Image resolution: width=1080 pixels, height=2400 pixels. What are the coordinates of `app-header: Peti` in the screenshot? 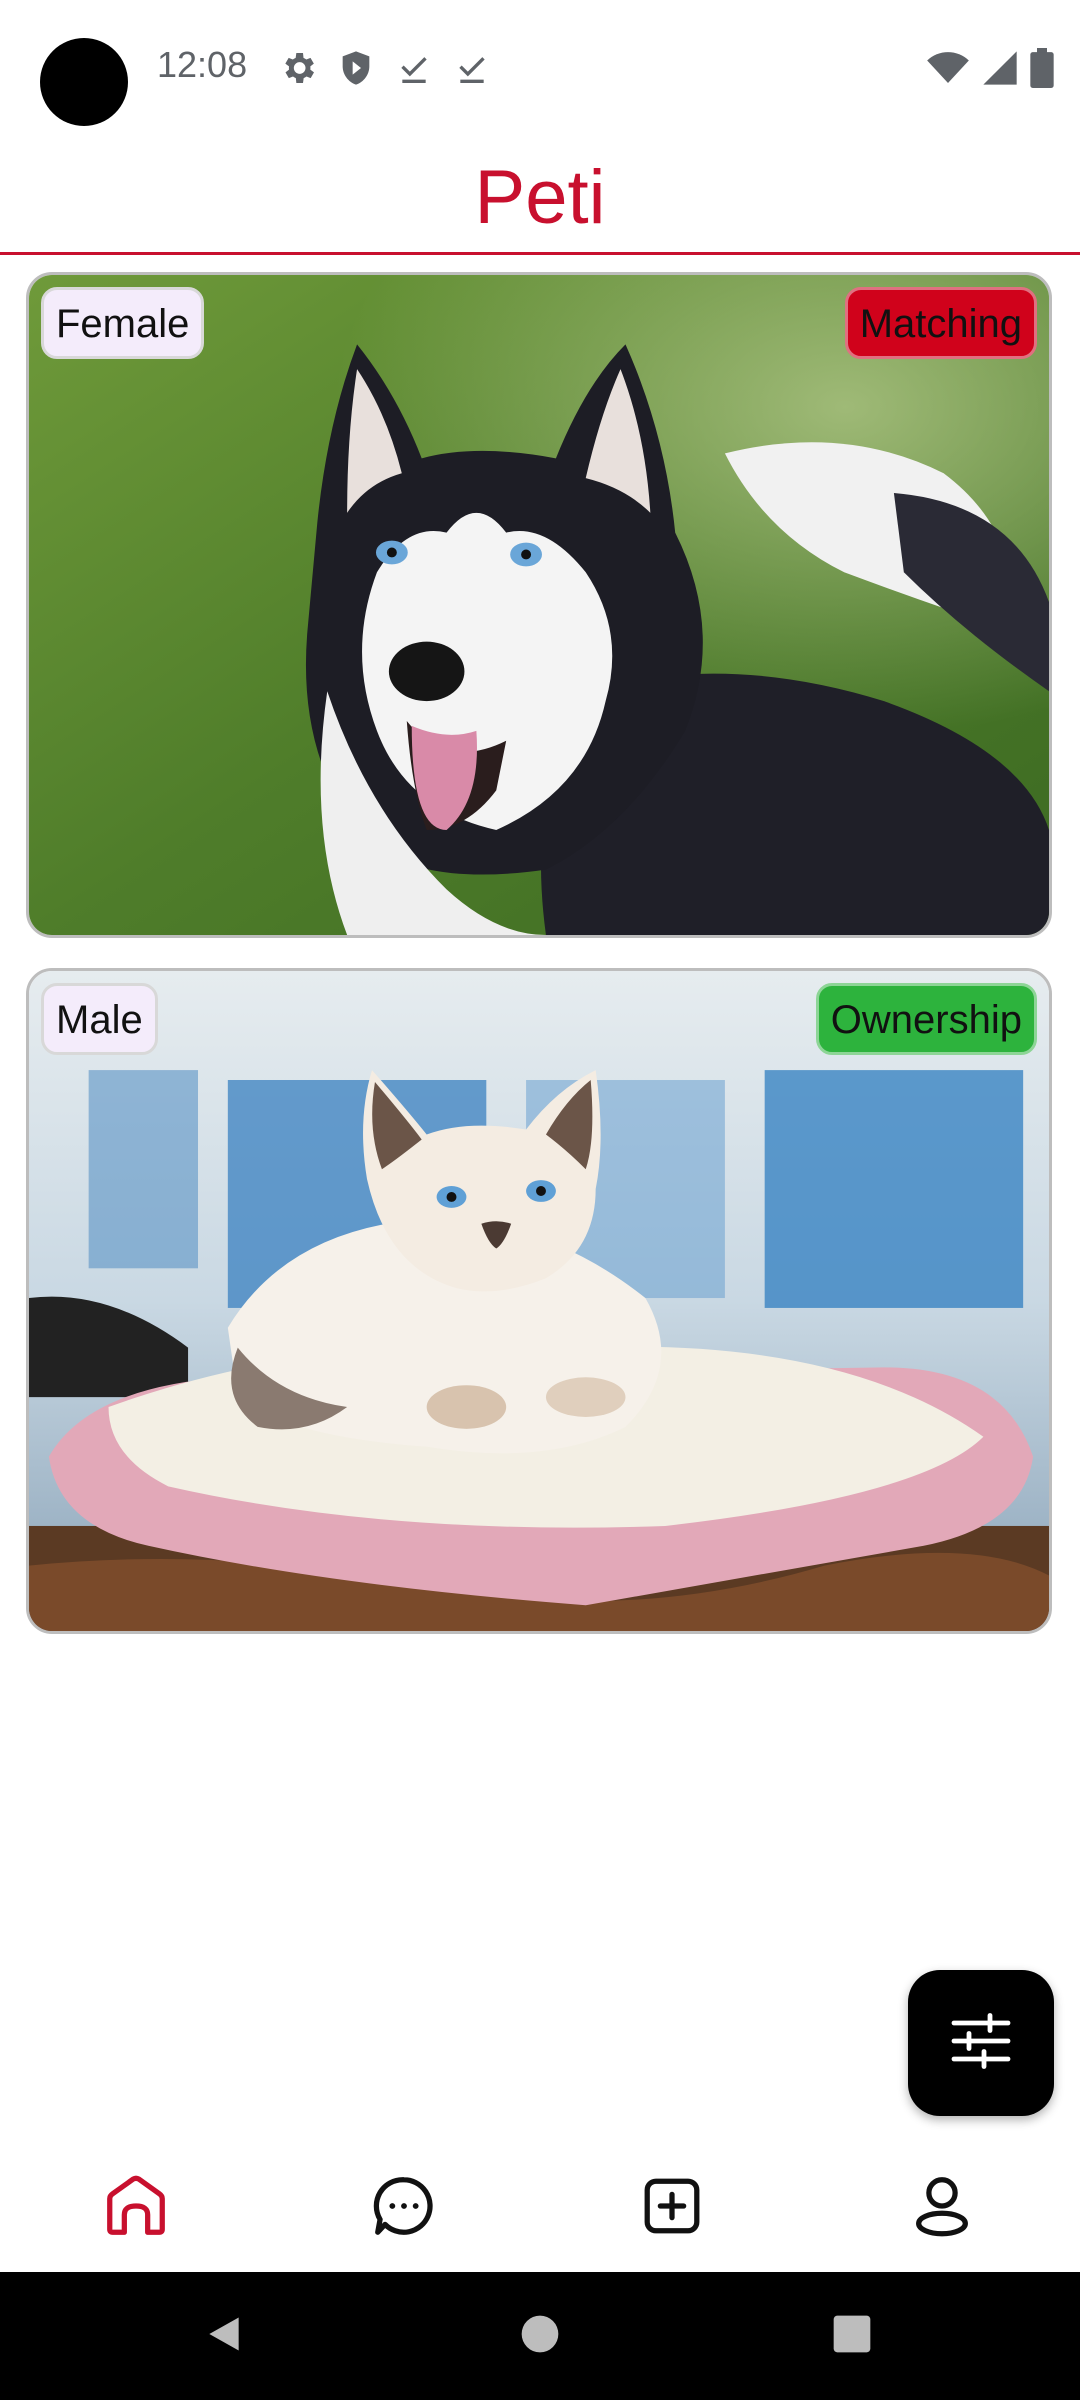 It's located at (540, 195).